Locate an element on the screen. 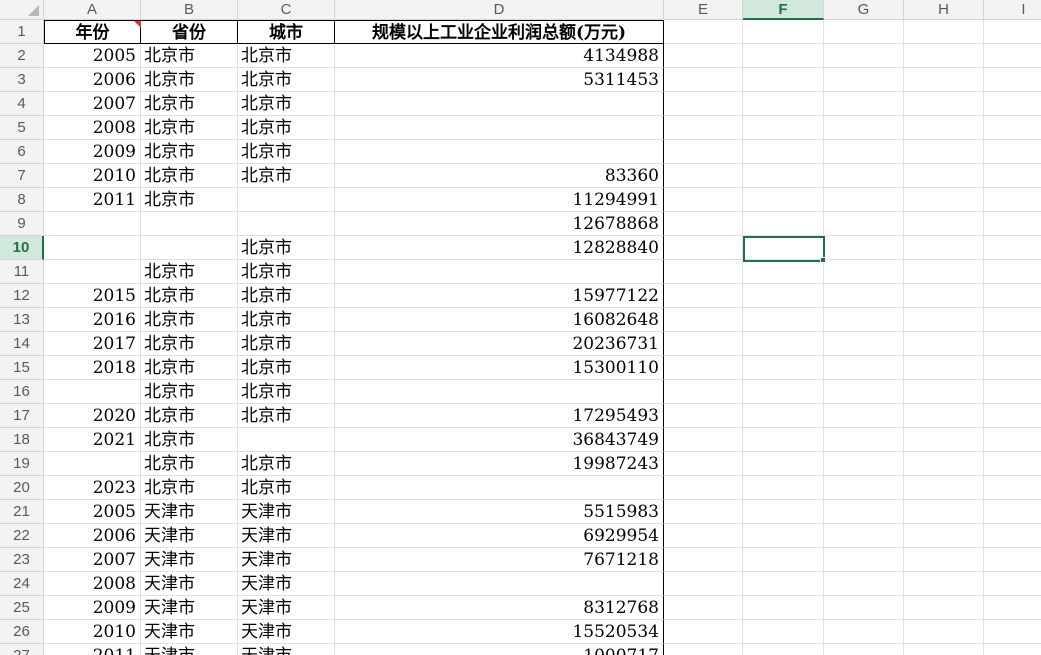 This screenshot has width=1041, height=655. cell-f3 is located at coordinates (783, 80).